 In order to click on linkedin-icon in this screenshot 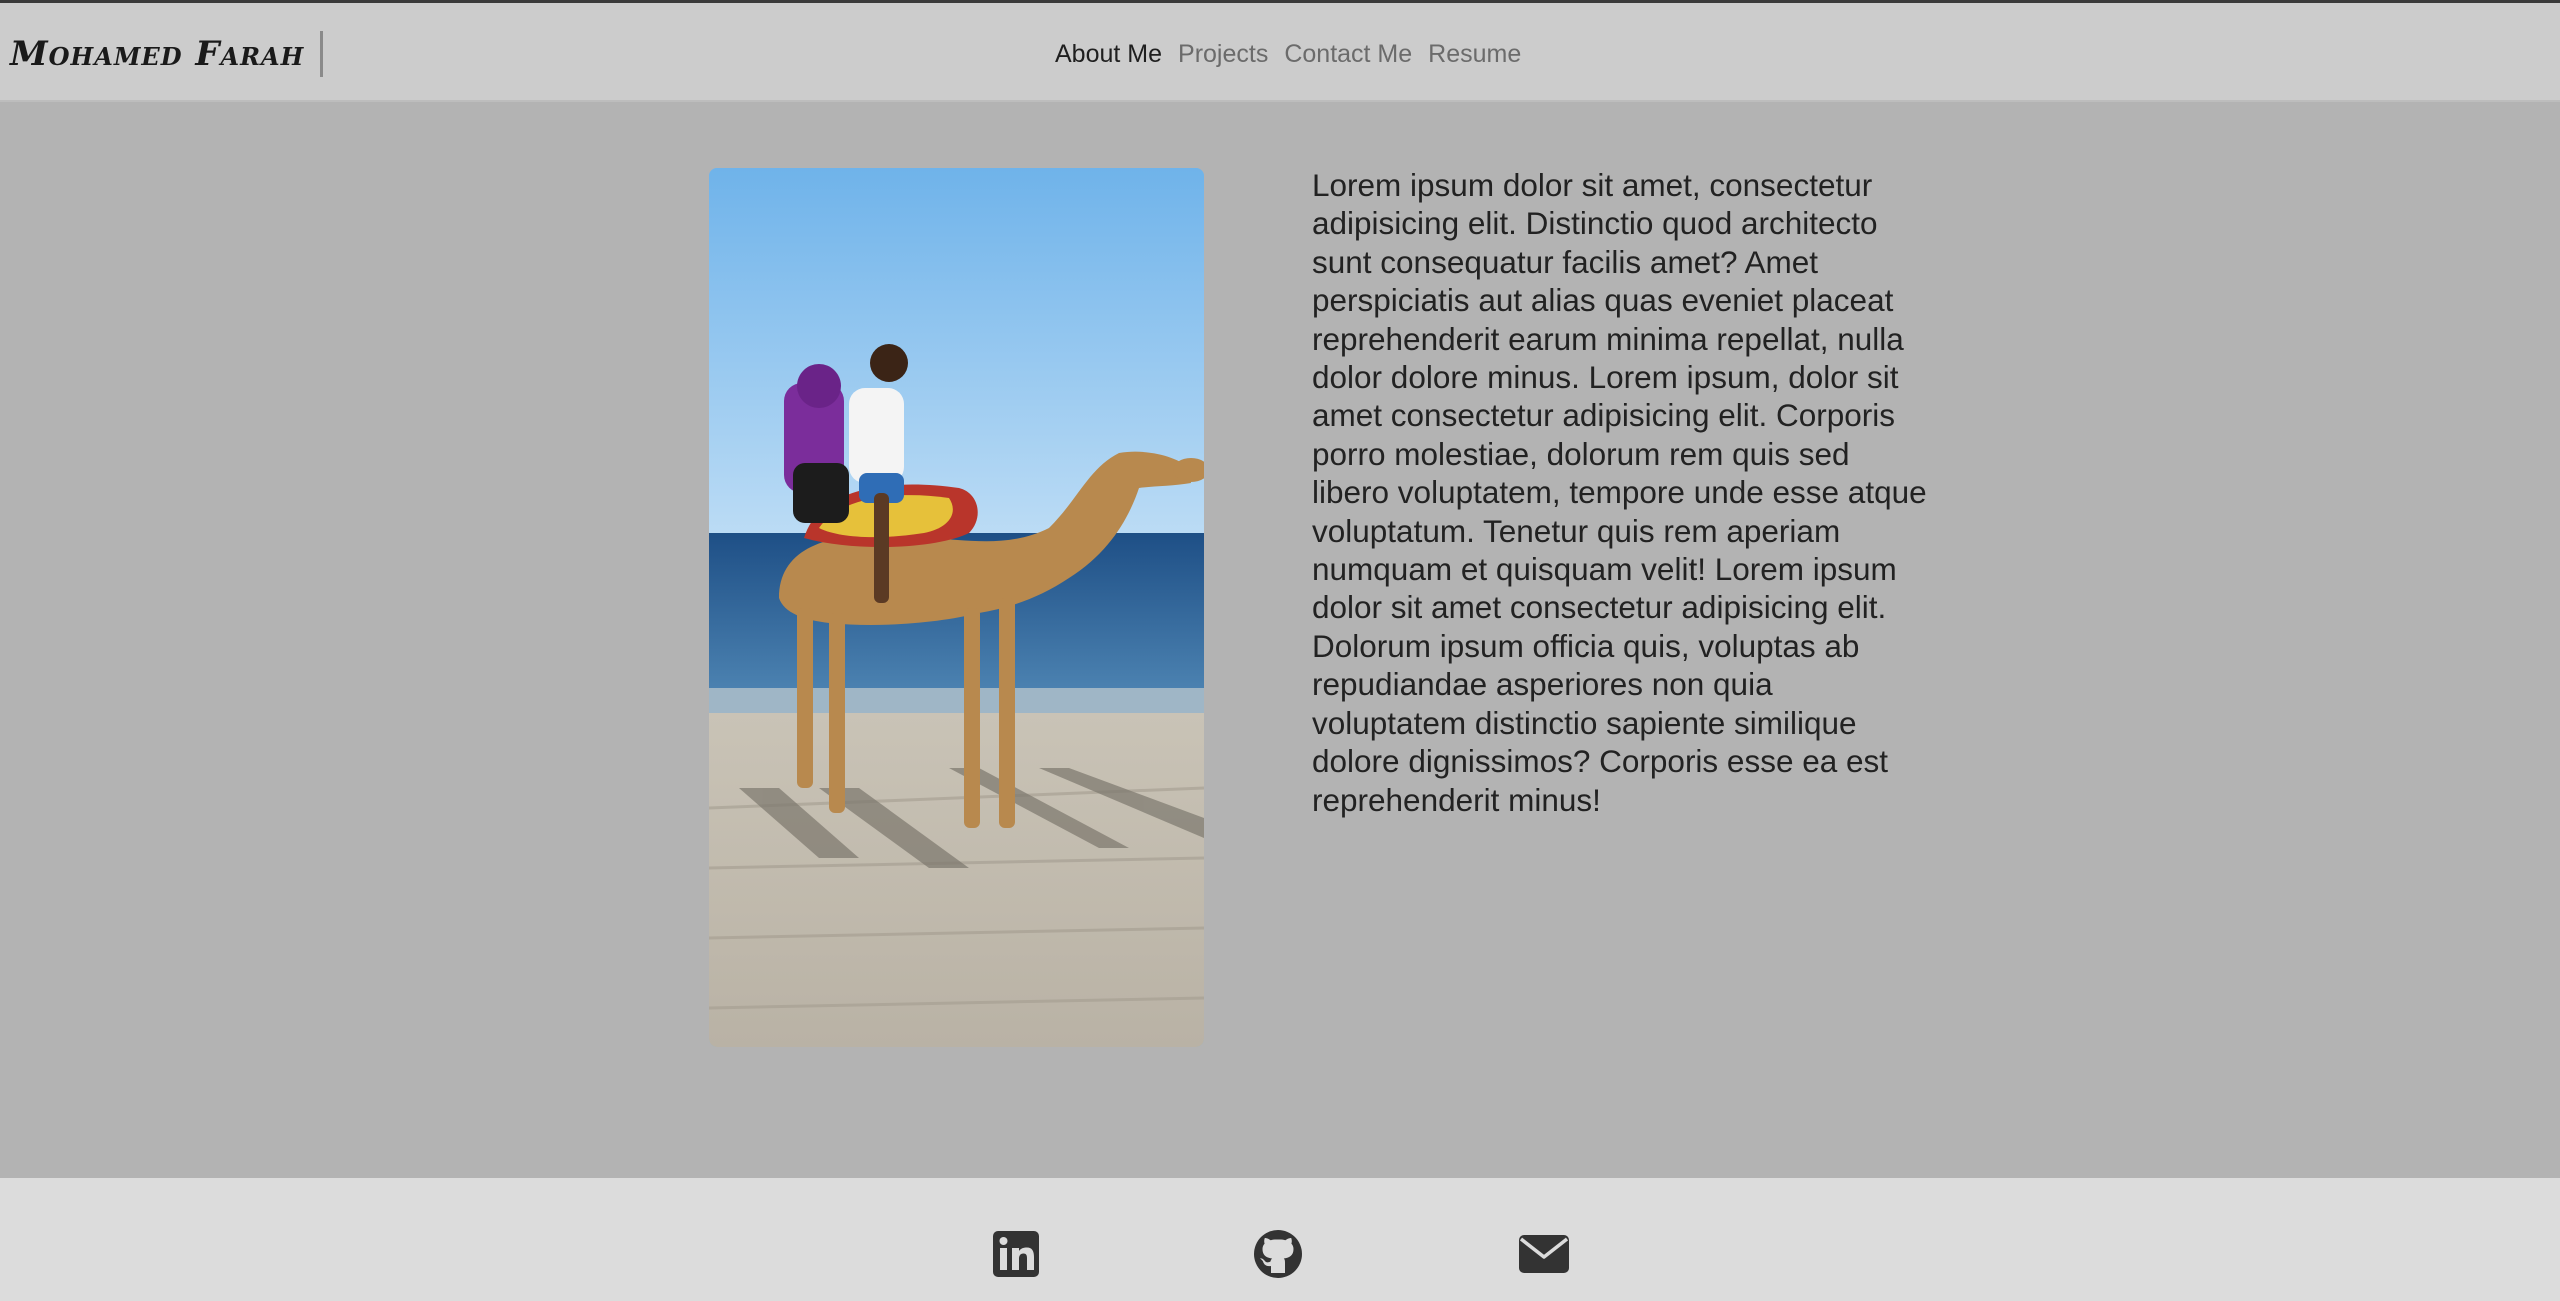, I will do `click(1016, 1254)`.